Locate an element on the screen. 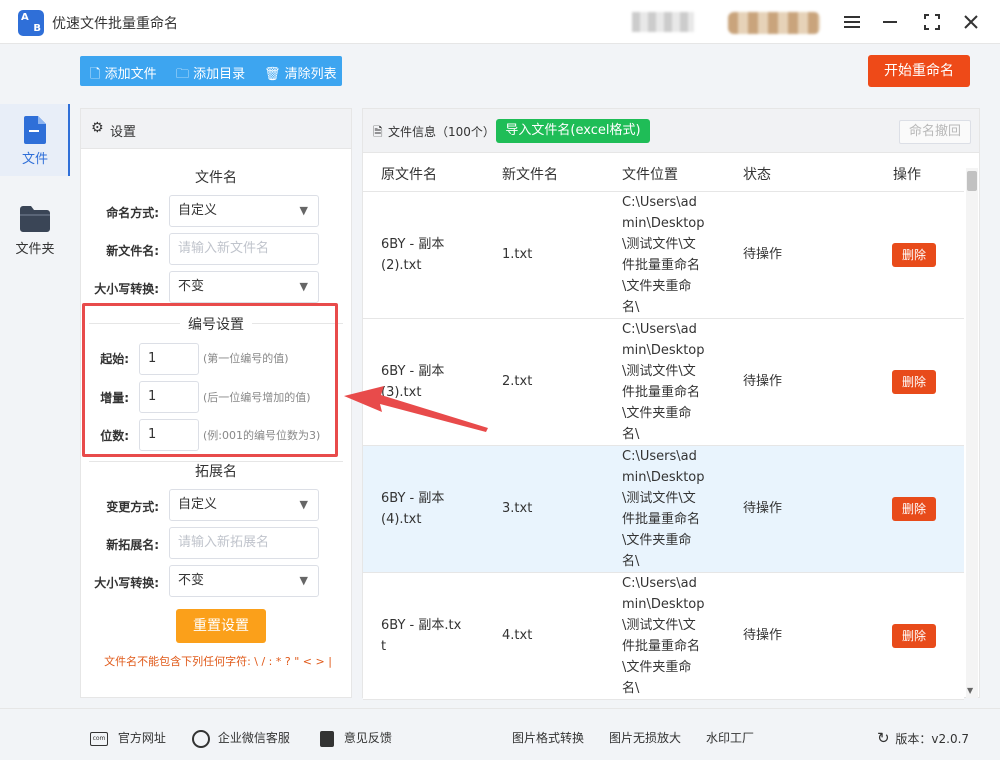 Image resolution: width=1000 pixels, height=760 pixels. blurred-user-info is located at coordinates (663, 22).